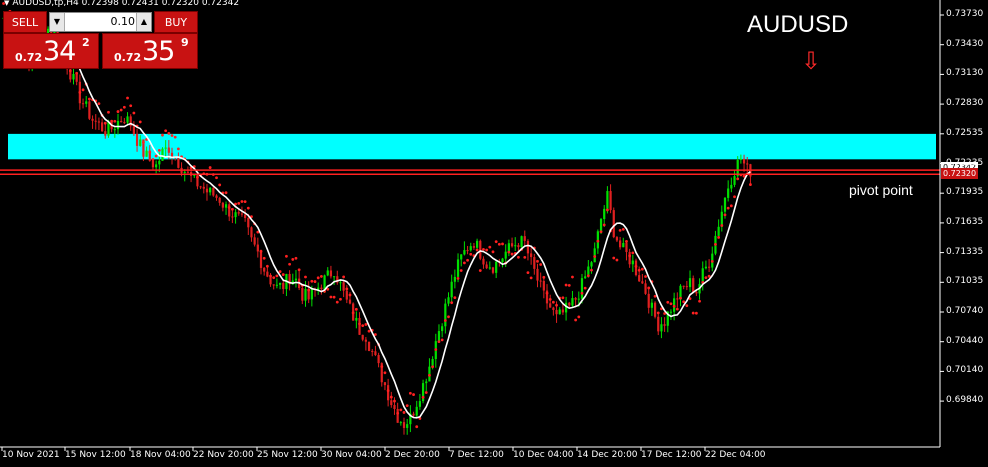  What do you see at coordinates (143, 22) in the screenshot?
I see `lot-increase-icon: ▲` at bounding box center [143, 22].